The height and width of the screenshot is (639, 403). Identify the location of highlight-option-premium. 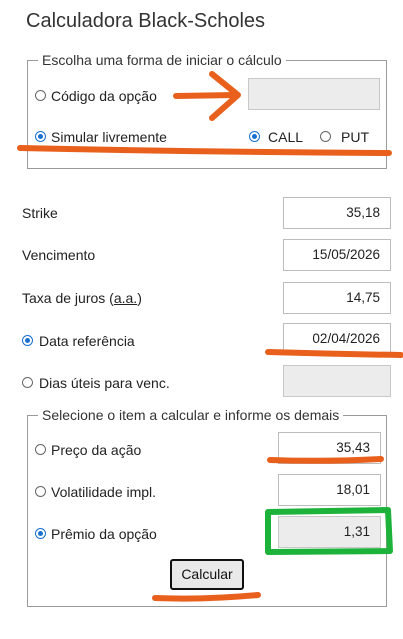
(329, 531).